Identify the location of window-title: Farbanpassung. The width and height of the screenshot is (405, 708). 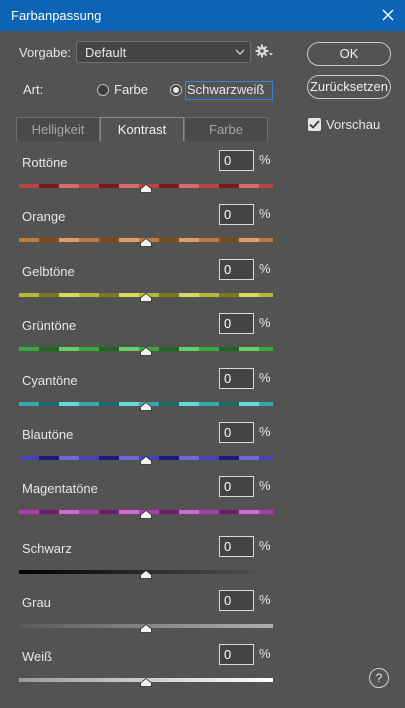
(56, 15).